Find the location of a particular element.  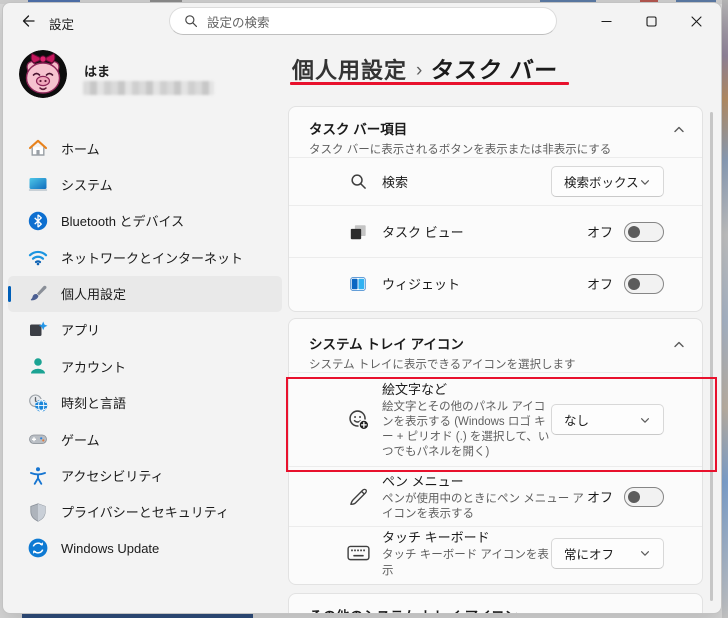

sidebar-item-apps: アプリ is located at coordinates (145, 330).